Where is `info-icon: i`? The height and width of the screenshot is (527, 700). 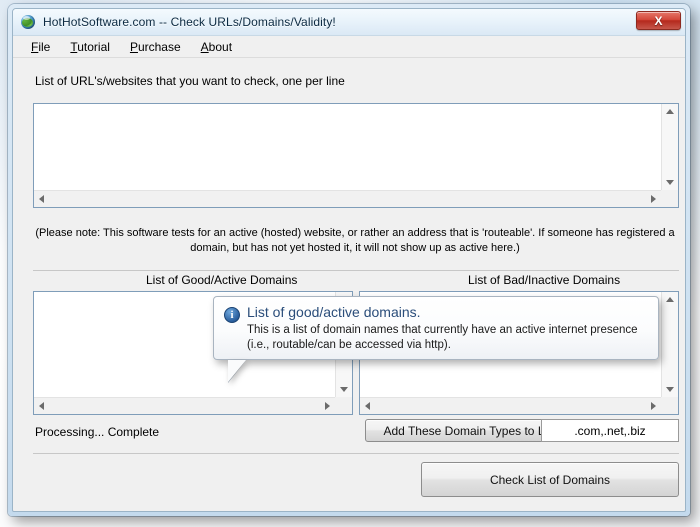
info-icon: i is located at coordinates (232, 315).